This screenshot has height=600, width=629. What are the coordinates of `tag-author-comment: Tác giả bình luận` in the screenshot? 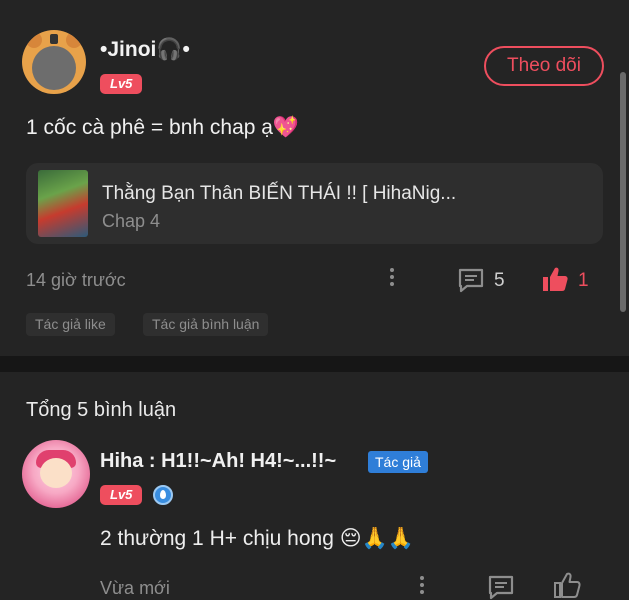 It's located at (206, 324).